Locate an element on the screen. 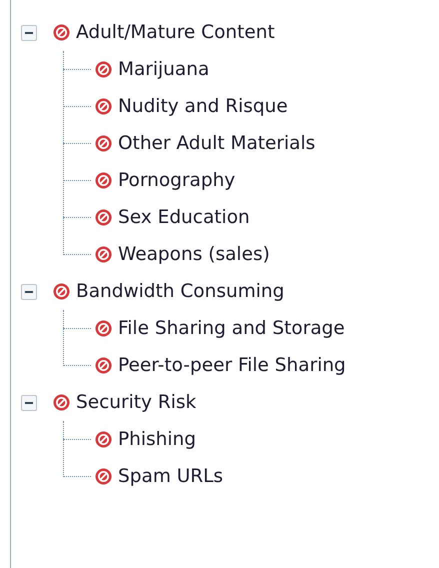 Image resolution: width=439 pixels, height=568 pixels. tree-item: Pornography is located at coordinates (177, 180).